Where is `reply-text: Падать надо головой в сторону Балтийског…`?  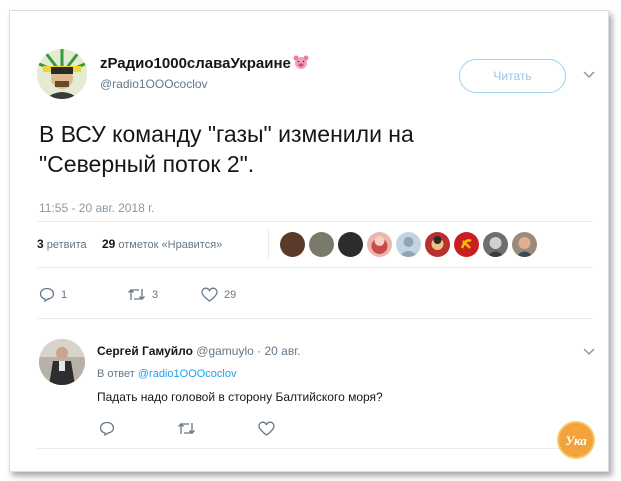
reply-text: Падать надо головой в сторону Балтийског… is located at coordinates (240, 397).